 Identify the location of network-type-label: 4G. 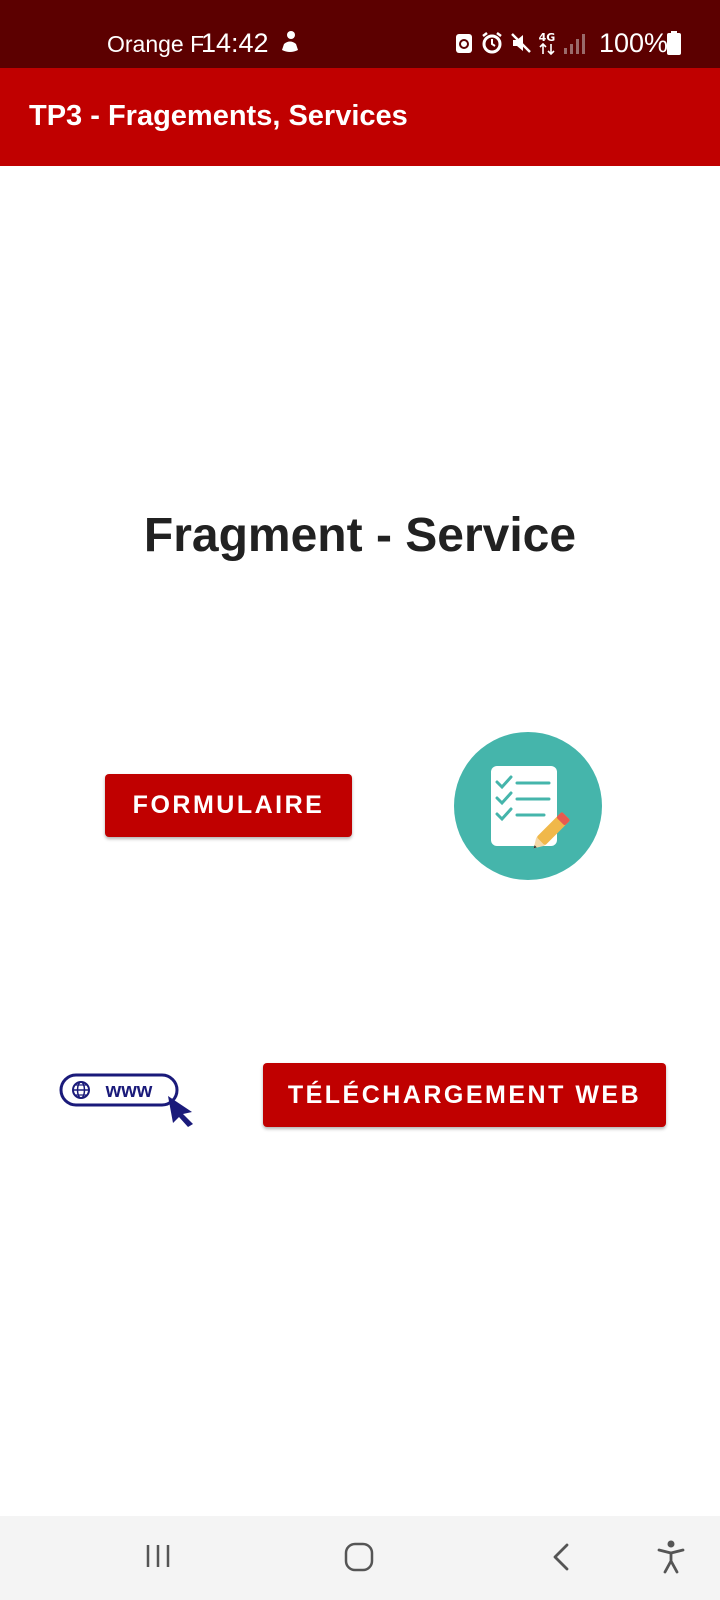
(547, 37).